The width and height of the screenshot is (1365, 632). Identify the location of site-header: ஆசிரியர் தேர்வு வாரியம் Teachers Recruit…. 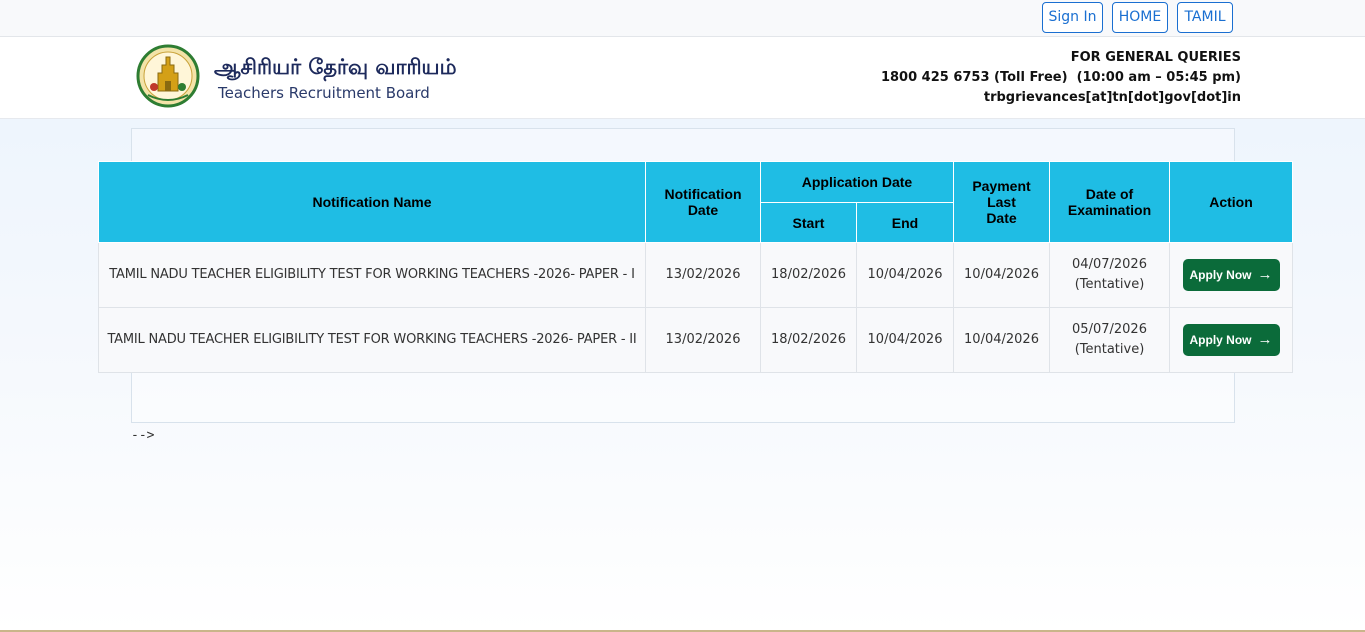
(682, 78).